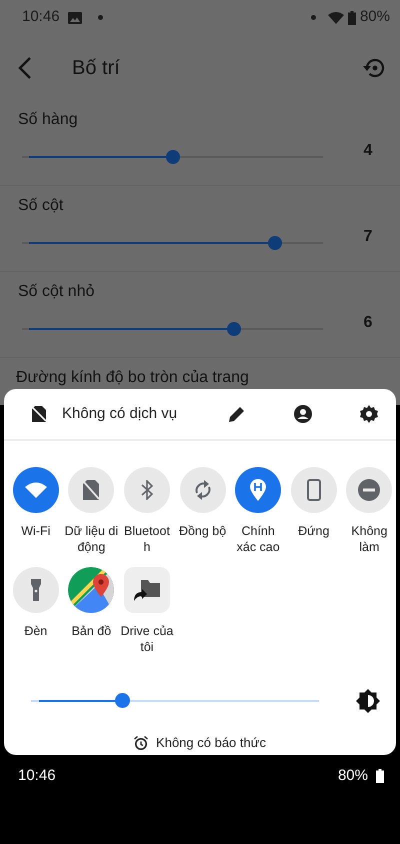  What do you see at coordinates (237, 414) in the screenshot?
I see `edit-icon` at bounding box center [237, 414].